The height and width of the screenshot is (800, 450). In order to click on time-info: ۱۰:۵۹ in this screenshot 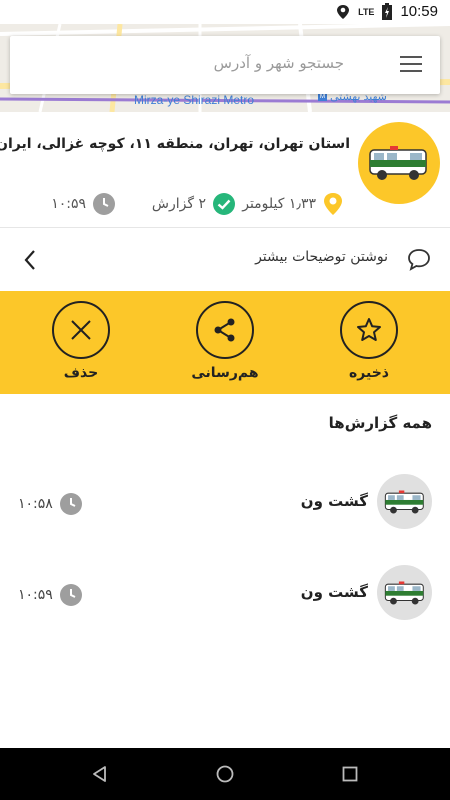, I will do `click(83, 204)`.